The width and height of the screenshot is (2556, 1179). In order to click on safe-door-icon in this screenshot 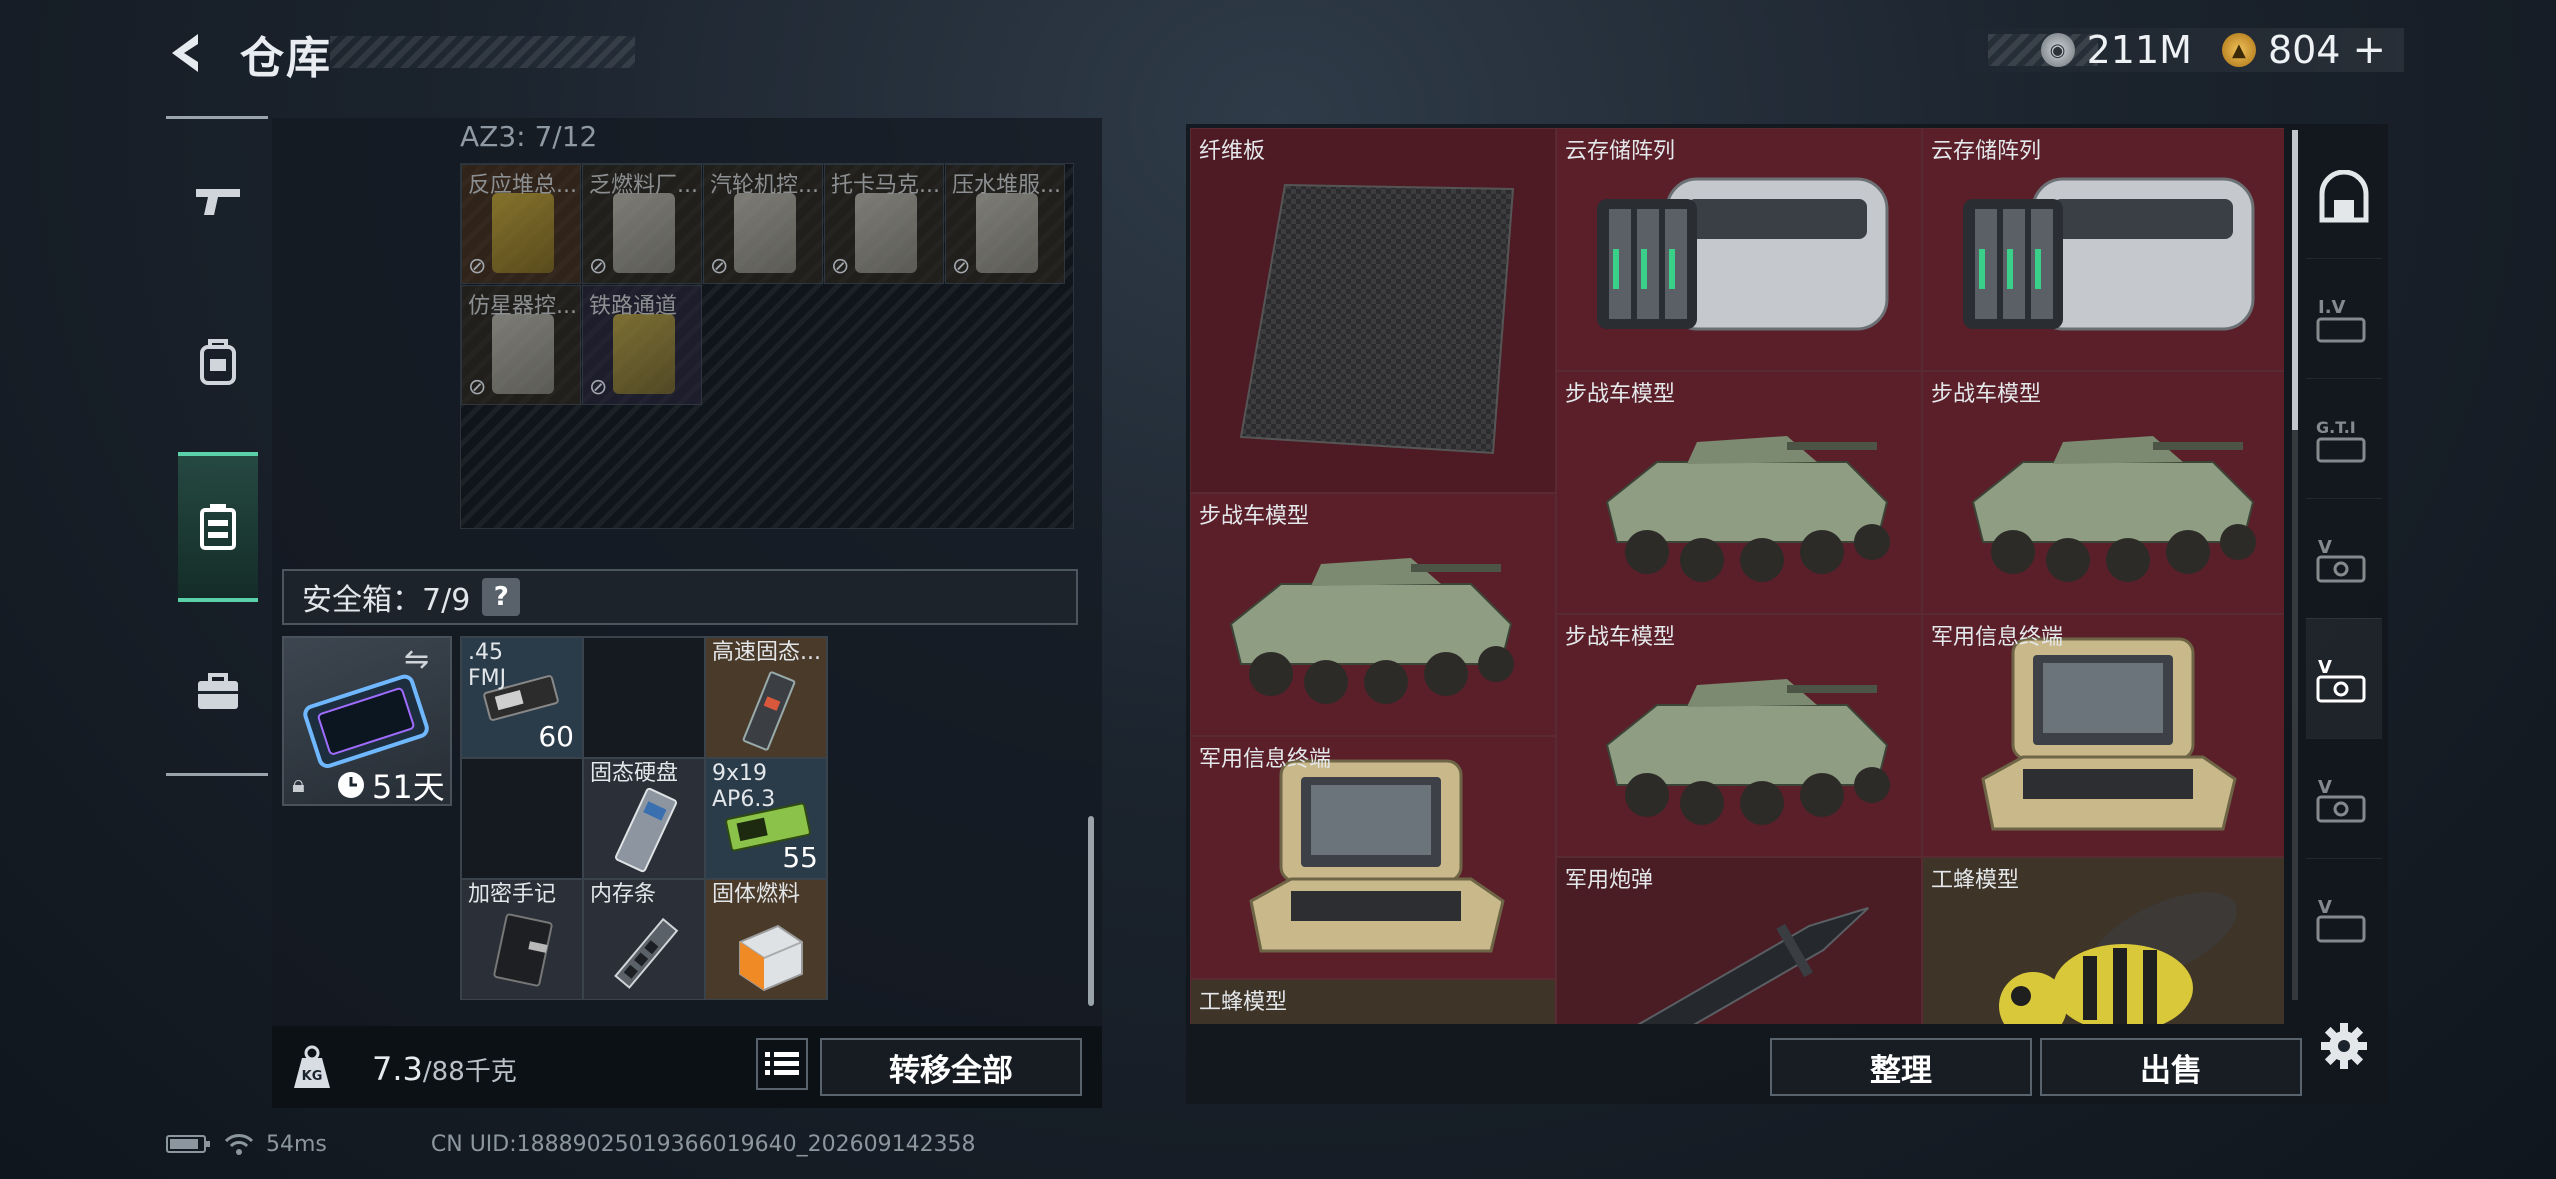, I will do `click(2344, 196)`.